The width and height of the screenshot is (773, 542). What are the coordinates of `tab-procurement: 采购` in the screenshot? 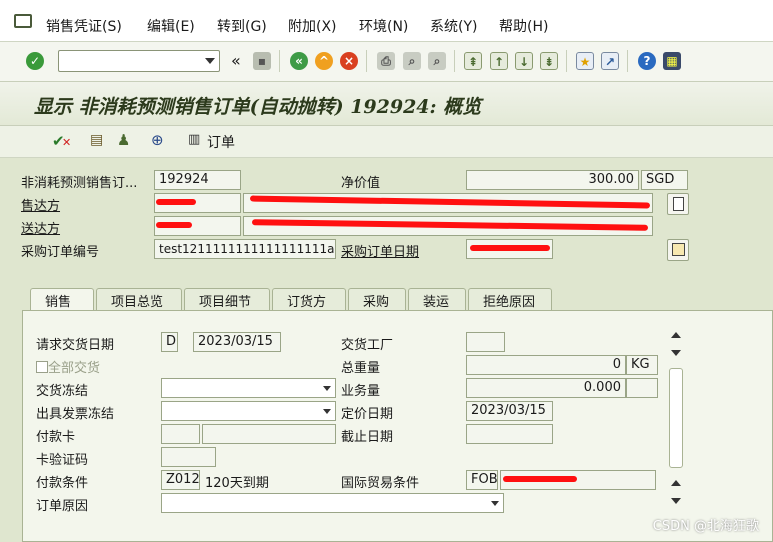 It's located at (377, 299).